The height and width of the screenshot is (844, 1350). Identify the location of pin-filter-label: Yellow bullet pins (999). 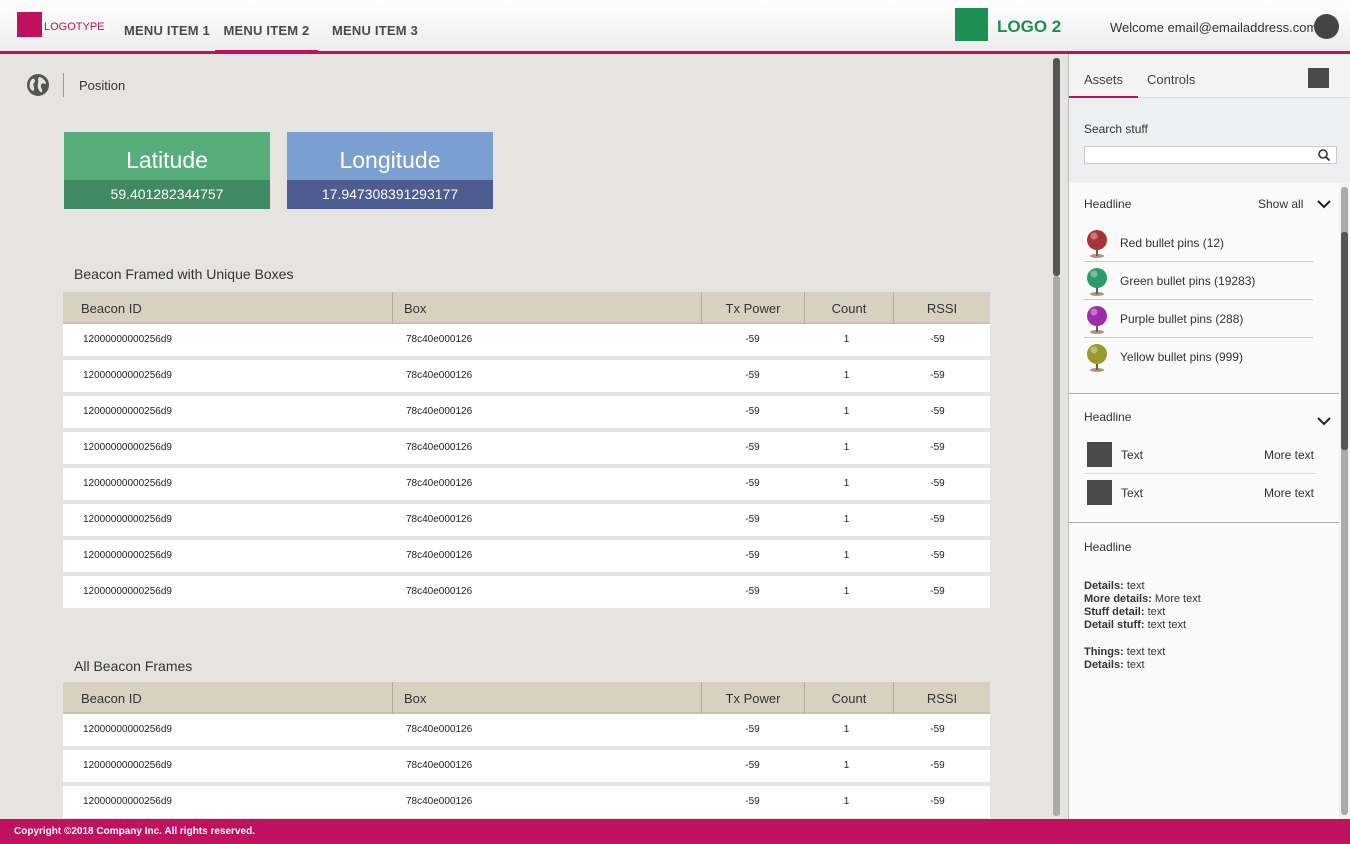
(1181, 357).